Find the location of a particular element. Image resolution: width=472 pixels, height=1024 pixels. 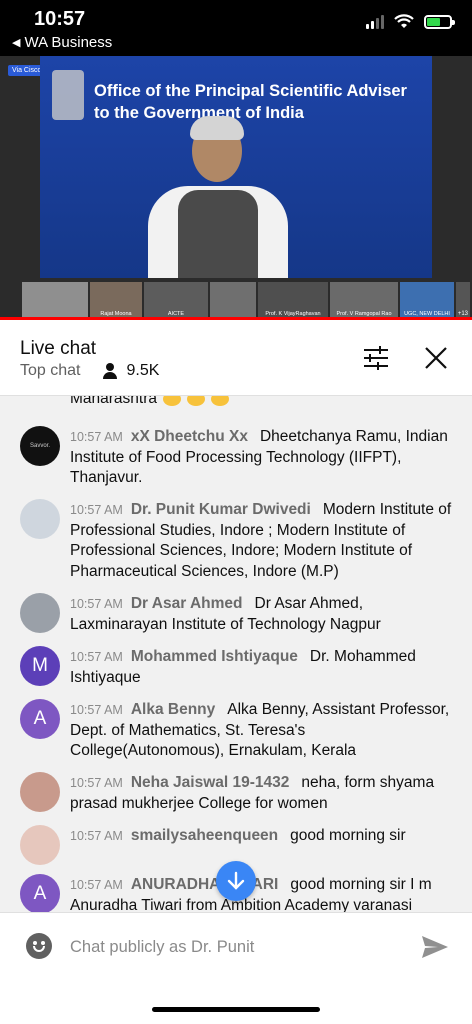

speaker-figure is located at coordinates (218, 197).